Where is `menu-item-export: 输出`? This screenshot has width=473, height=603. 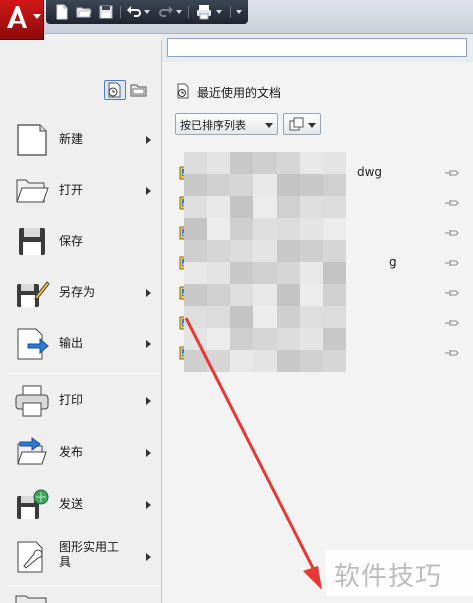
menu-item-export: 输出 is located at coordinates (80, 344).